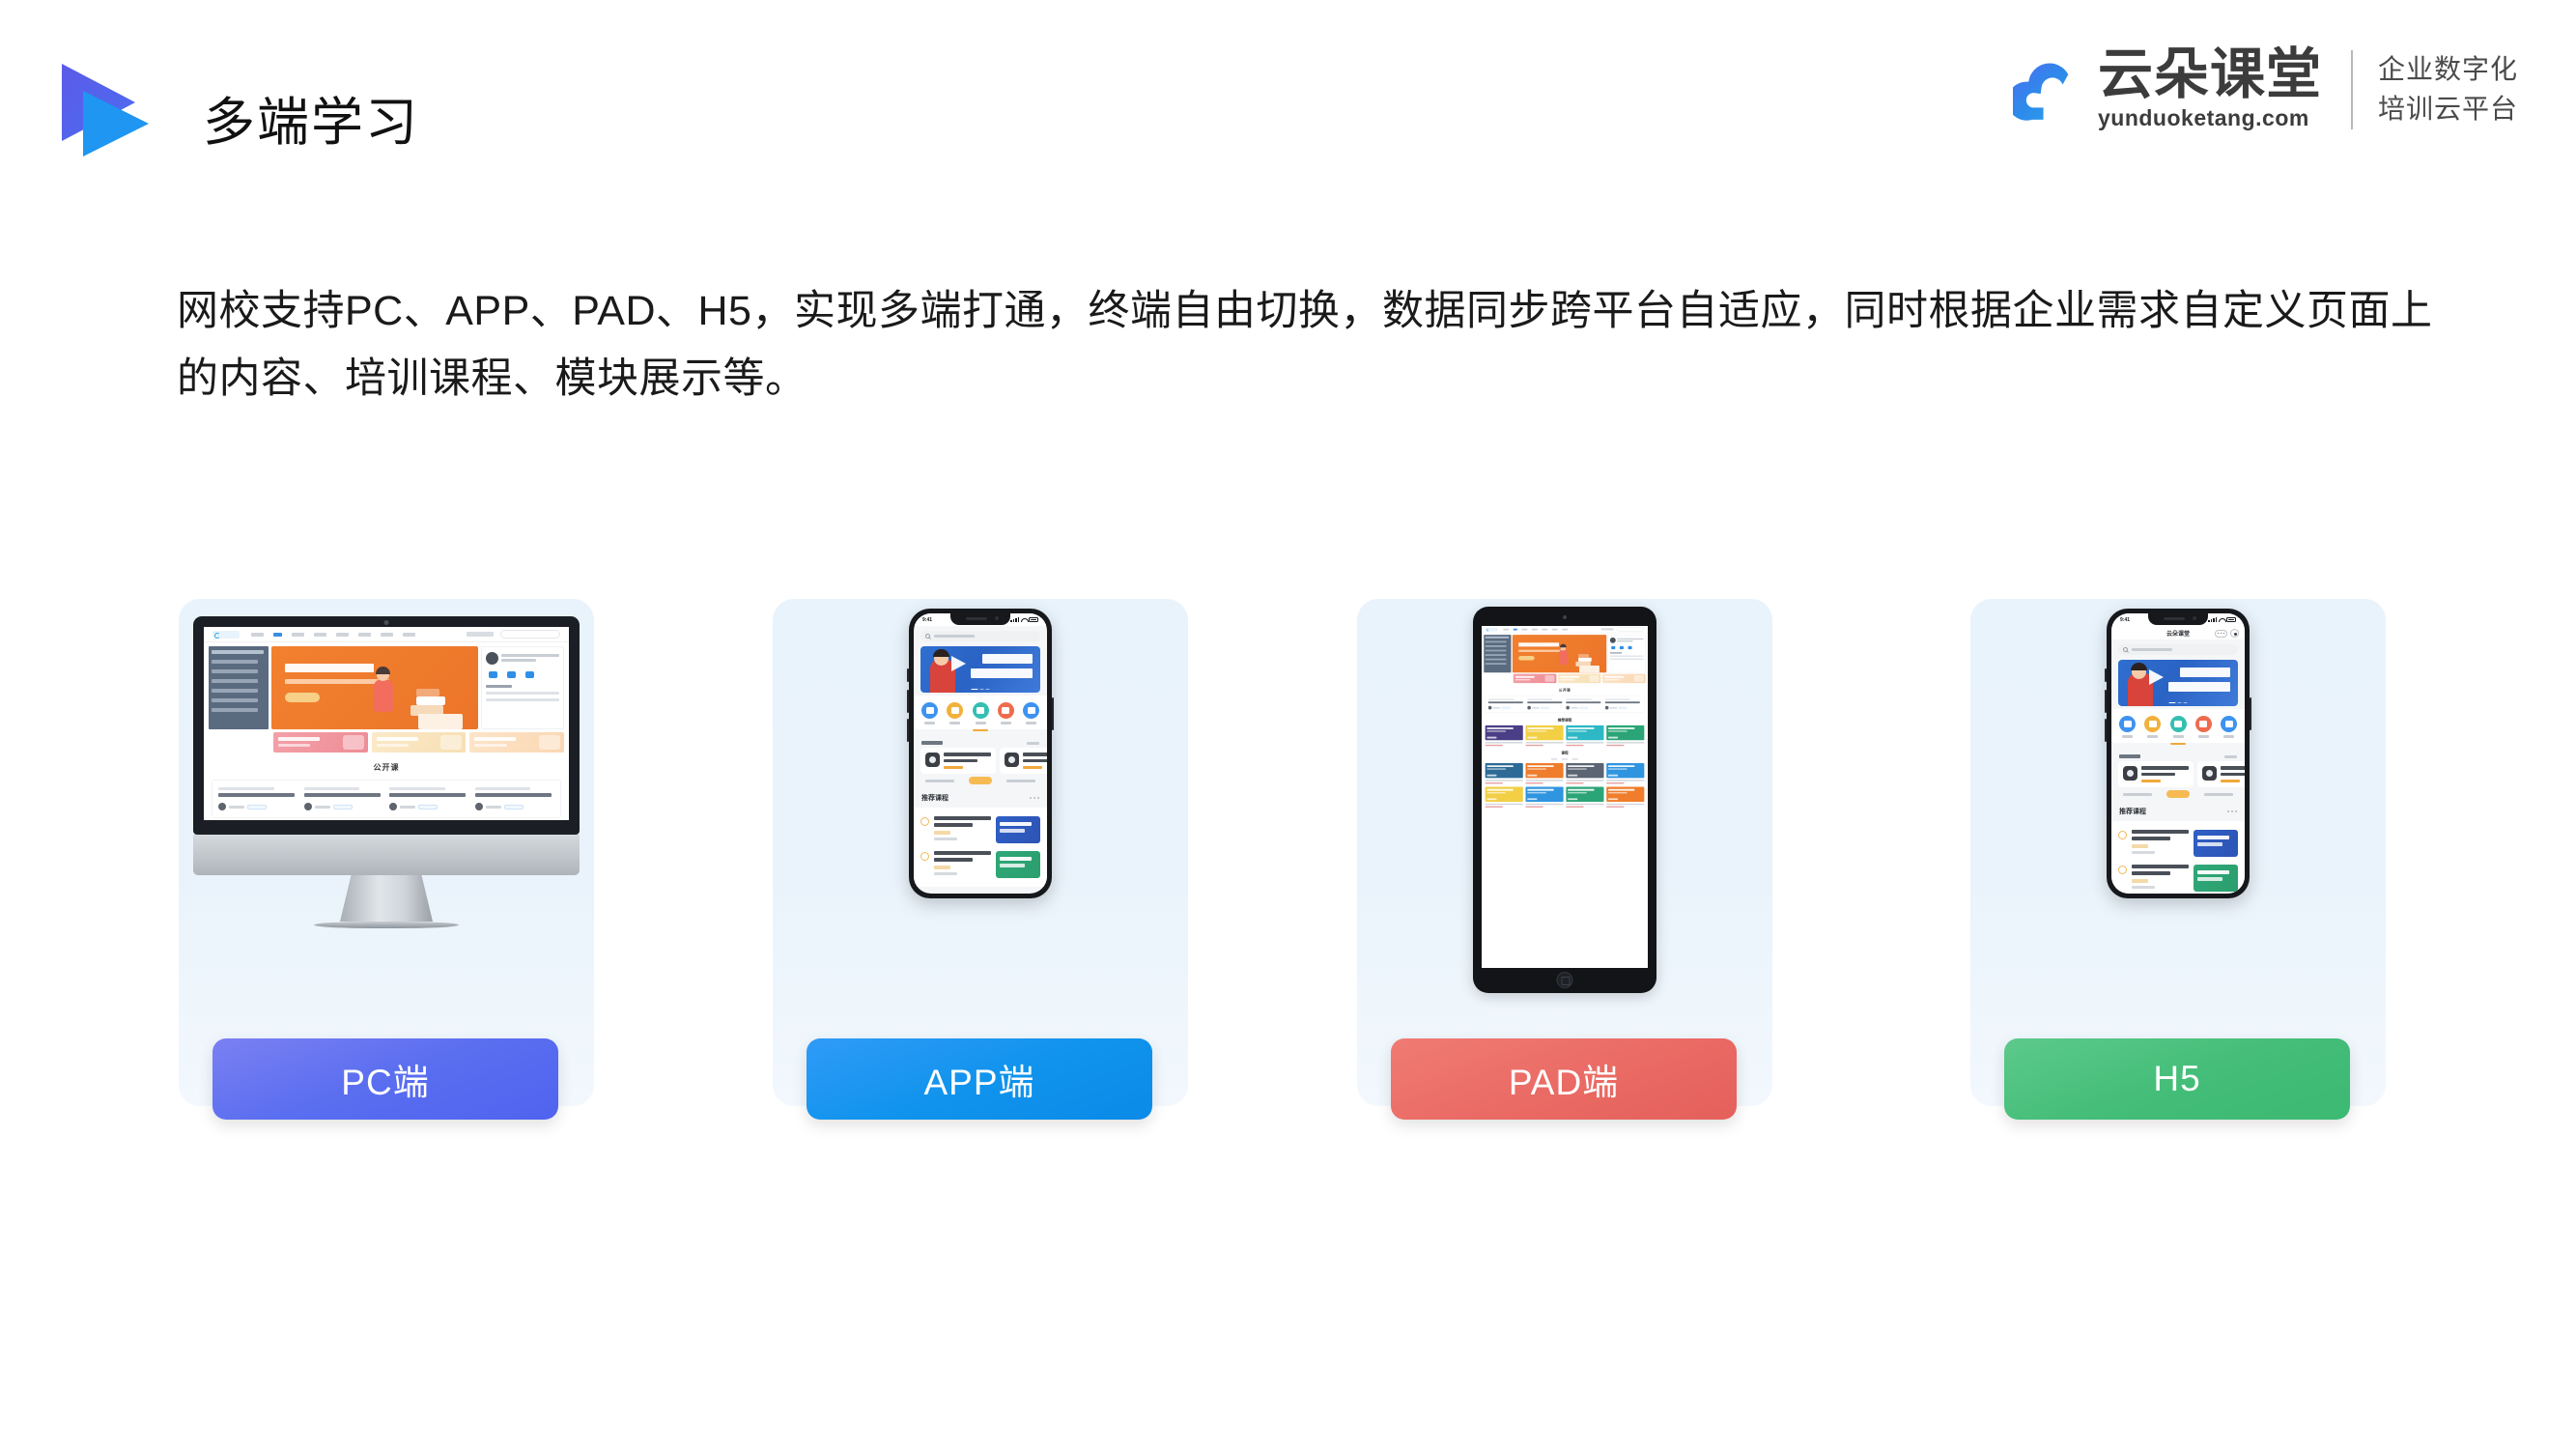 This screenshot has height=1449, width=2576. I want to click on recommend-section-header: 推荐课程, so click(2178, 809).